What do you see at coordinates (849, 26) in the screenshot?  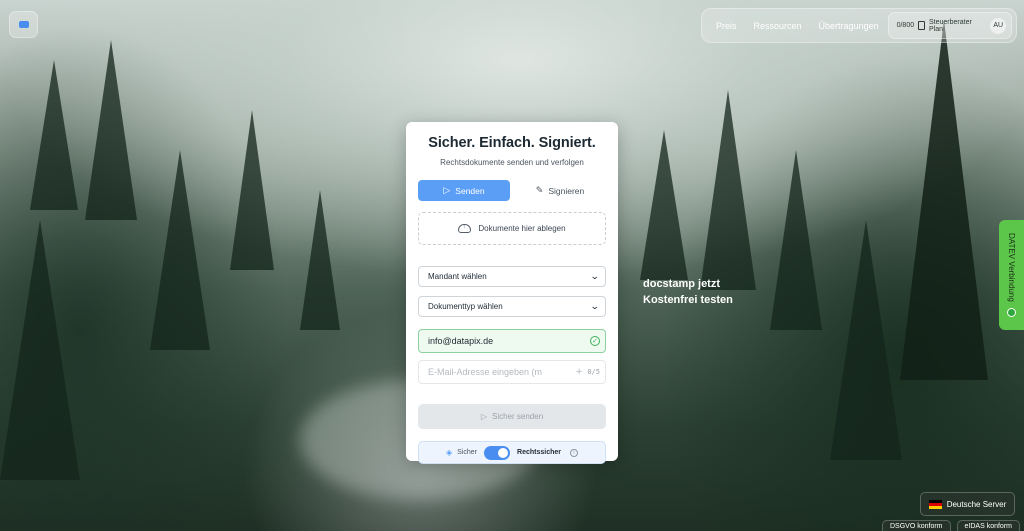 I see `nav-link-transfers: Übertragungen` at bounding box center [849, 26].